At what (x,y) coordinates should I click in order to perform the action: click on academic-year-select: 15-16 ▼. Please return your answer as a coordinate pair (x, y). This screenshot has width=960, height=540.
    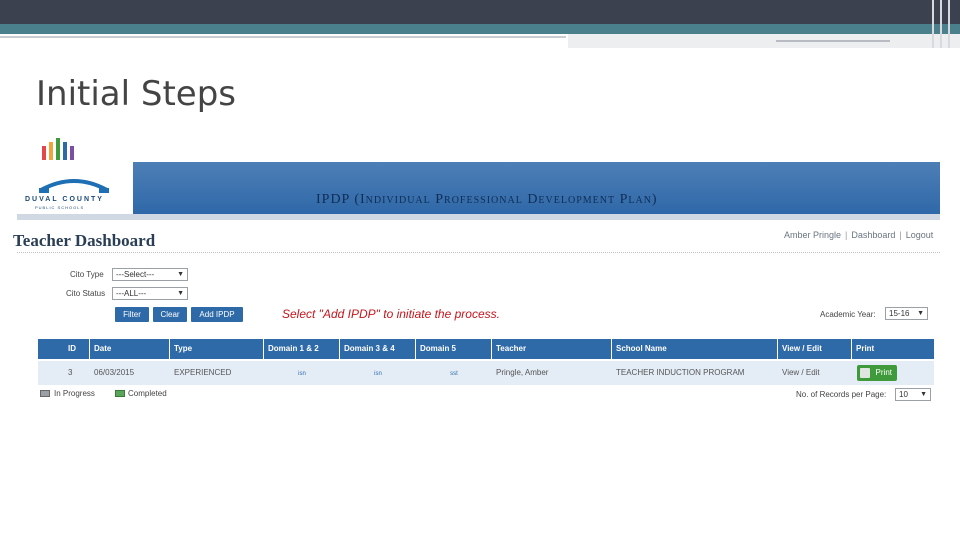
    Looking at the image, I should click on (906, 313).